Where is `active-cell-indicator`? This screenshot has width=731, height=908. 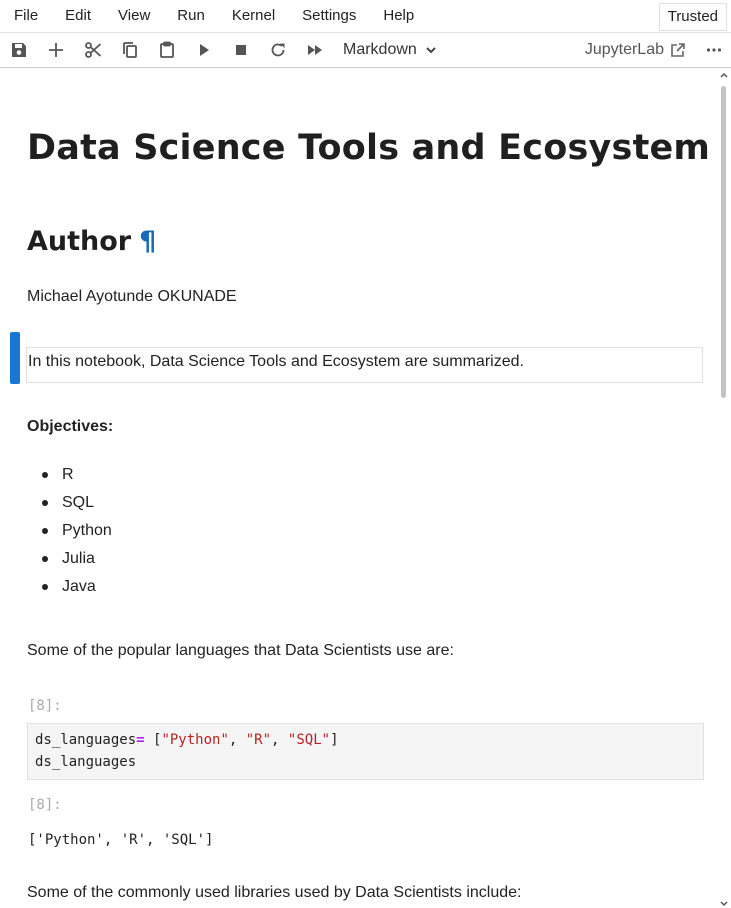
active-cell-indicator is located at coordinates (15, 358).